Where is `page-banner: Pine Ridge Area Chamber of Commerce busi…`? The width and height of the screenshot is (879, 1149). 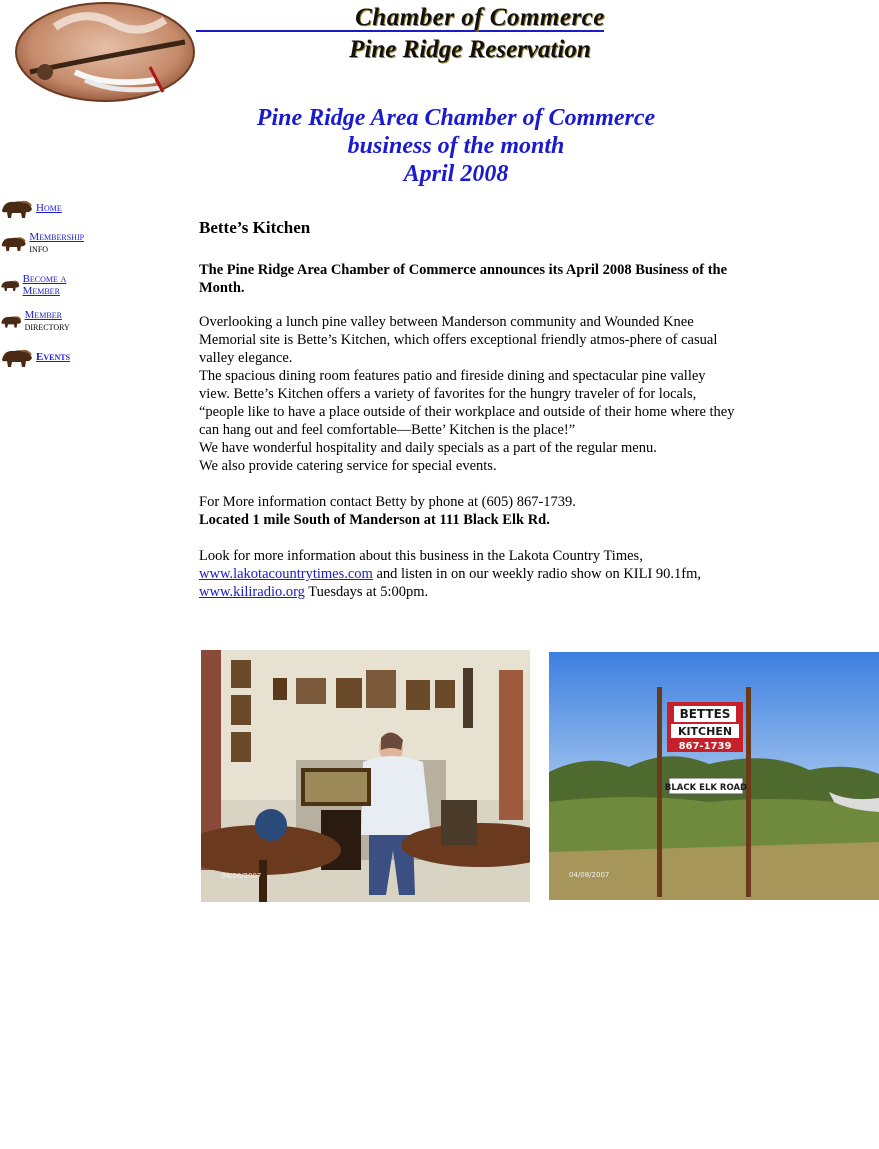 page-banner: Pine Ridge Area Chamber of Commerce busi… is located at coordinates (456, 146).